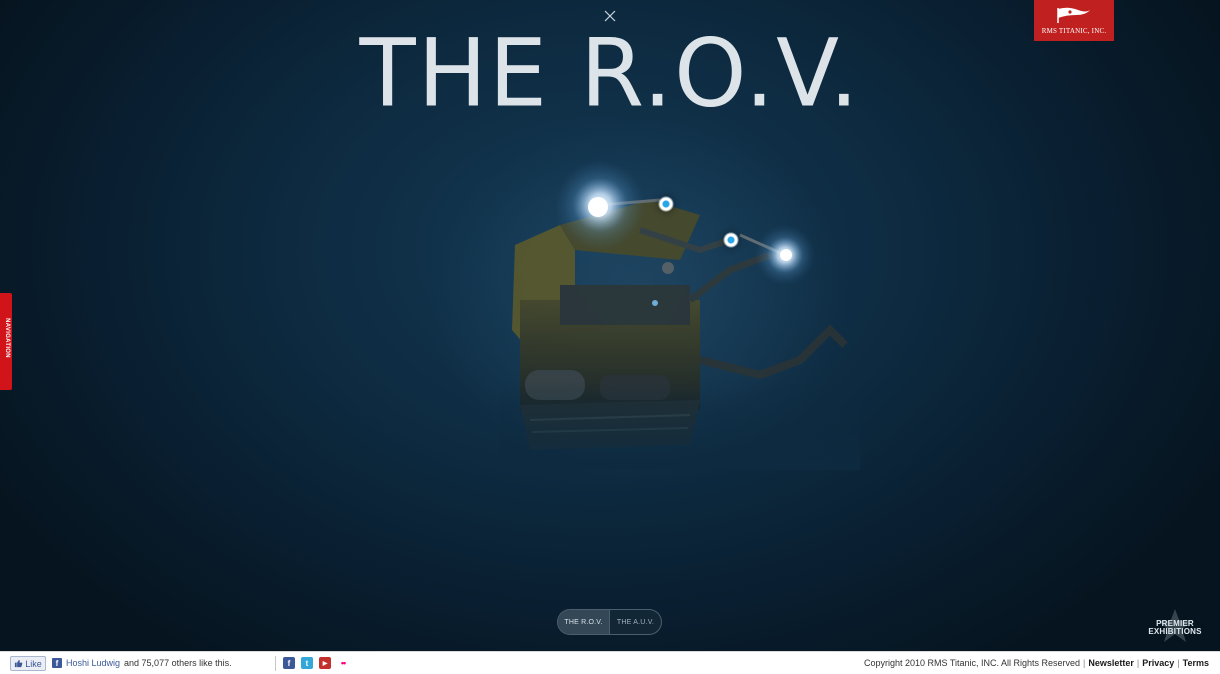 The height and width of the screenshot is (674, 1220). I want to click on switch-auv: THE A.U.V., so click(635, 622).